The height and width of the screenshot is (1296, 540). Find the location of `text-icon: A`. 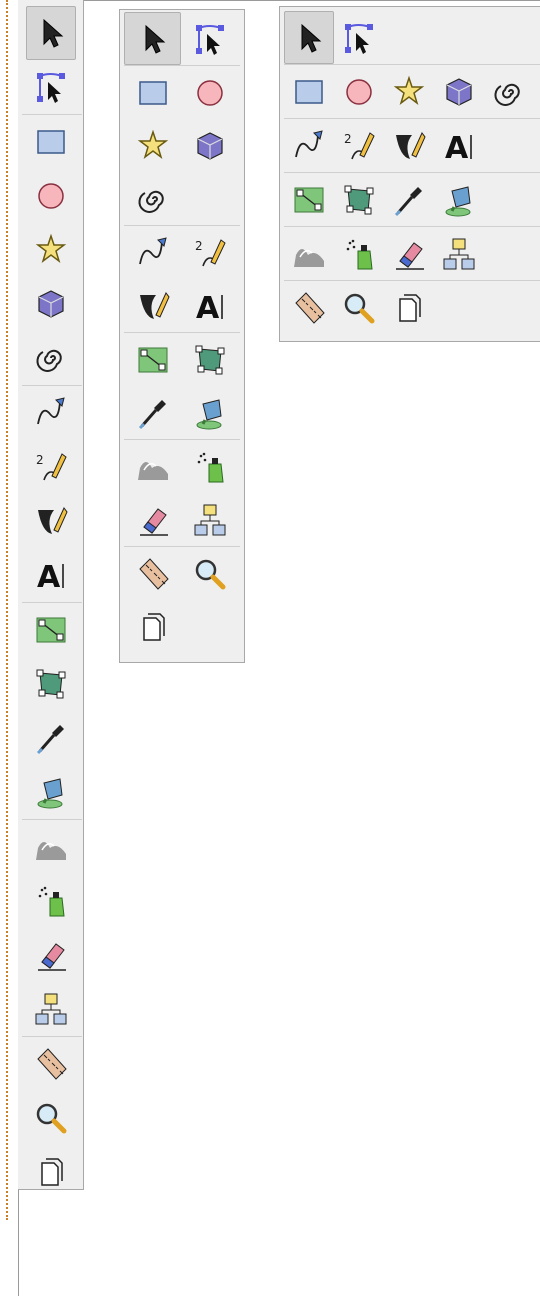

text-icon: A is located at coordinates (210, 306).